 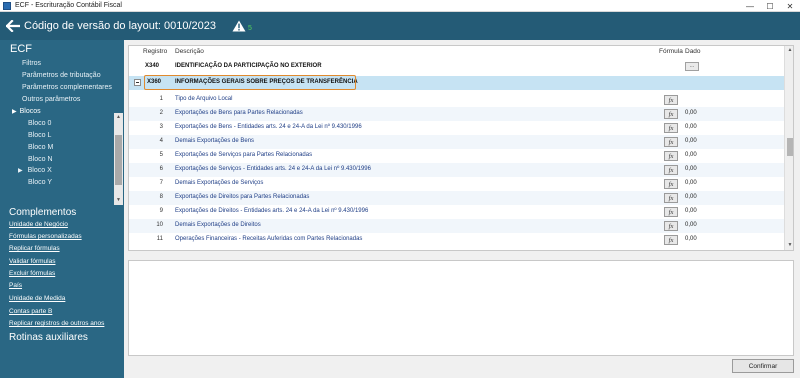 What do you see at coordinates (137, 82) in the screenshot?
I see `collapse-icon` at bounding box center [137, 82].